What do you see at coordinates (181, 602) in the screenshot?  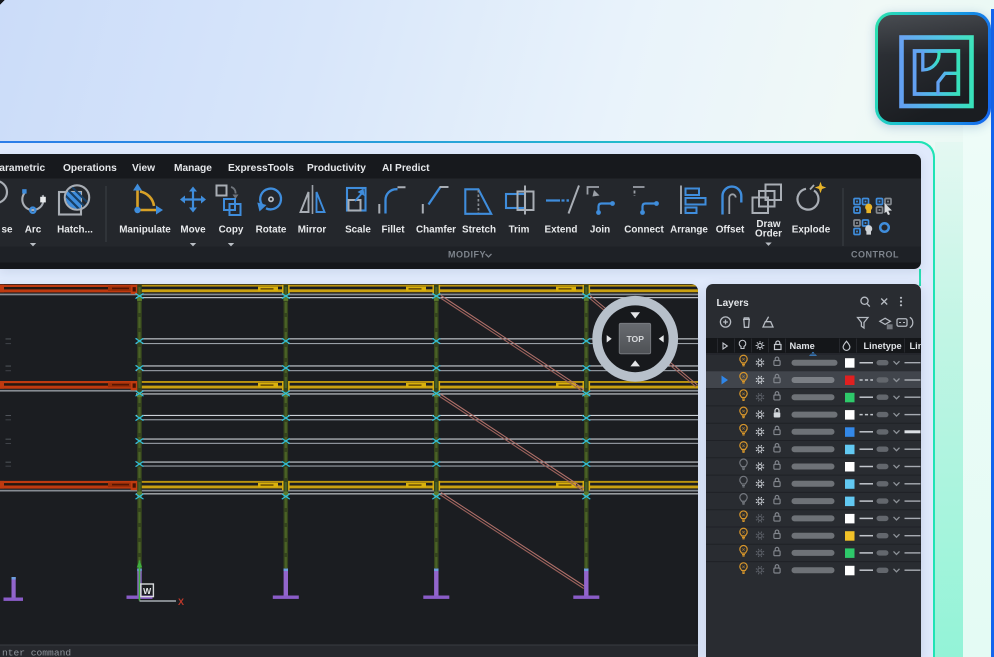 I see `svg-text: X` at bounding box center [181, 602].